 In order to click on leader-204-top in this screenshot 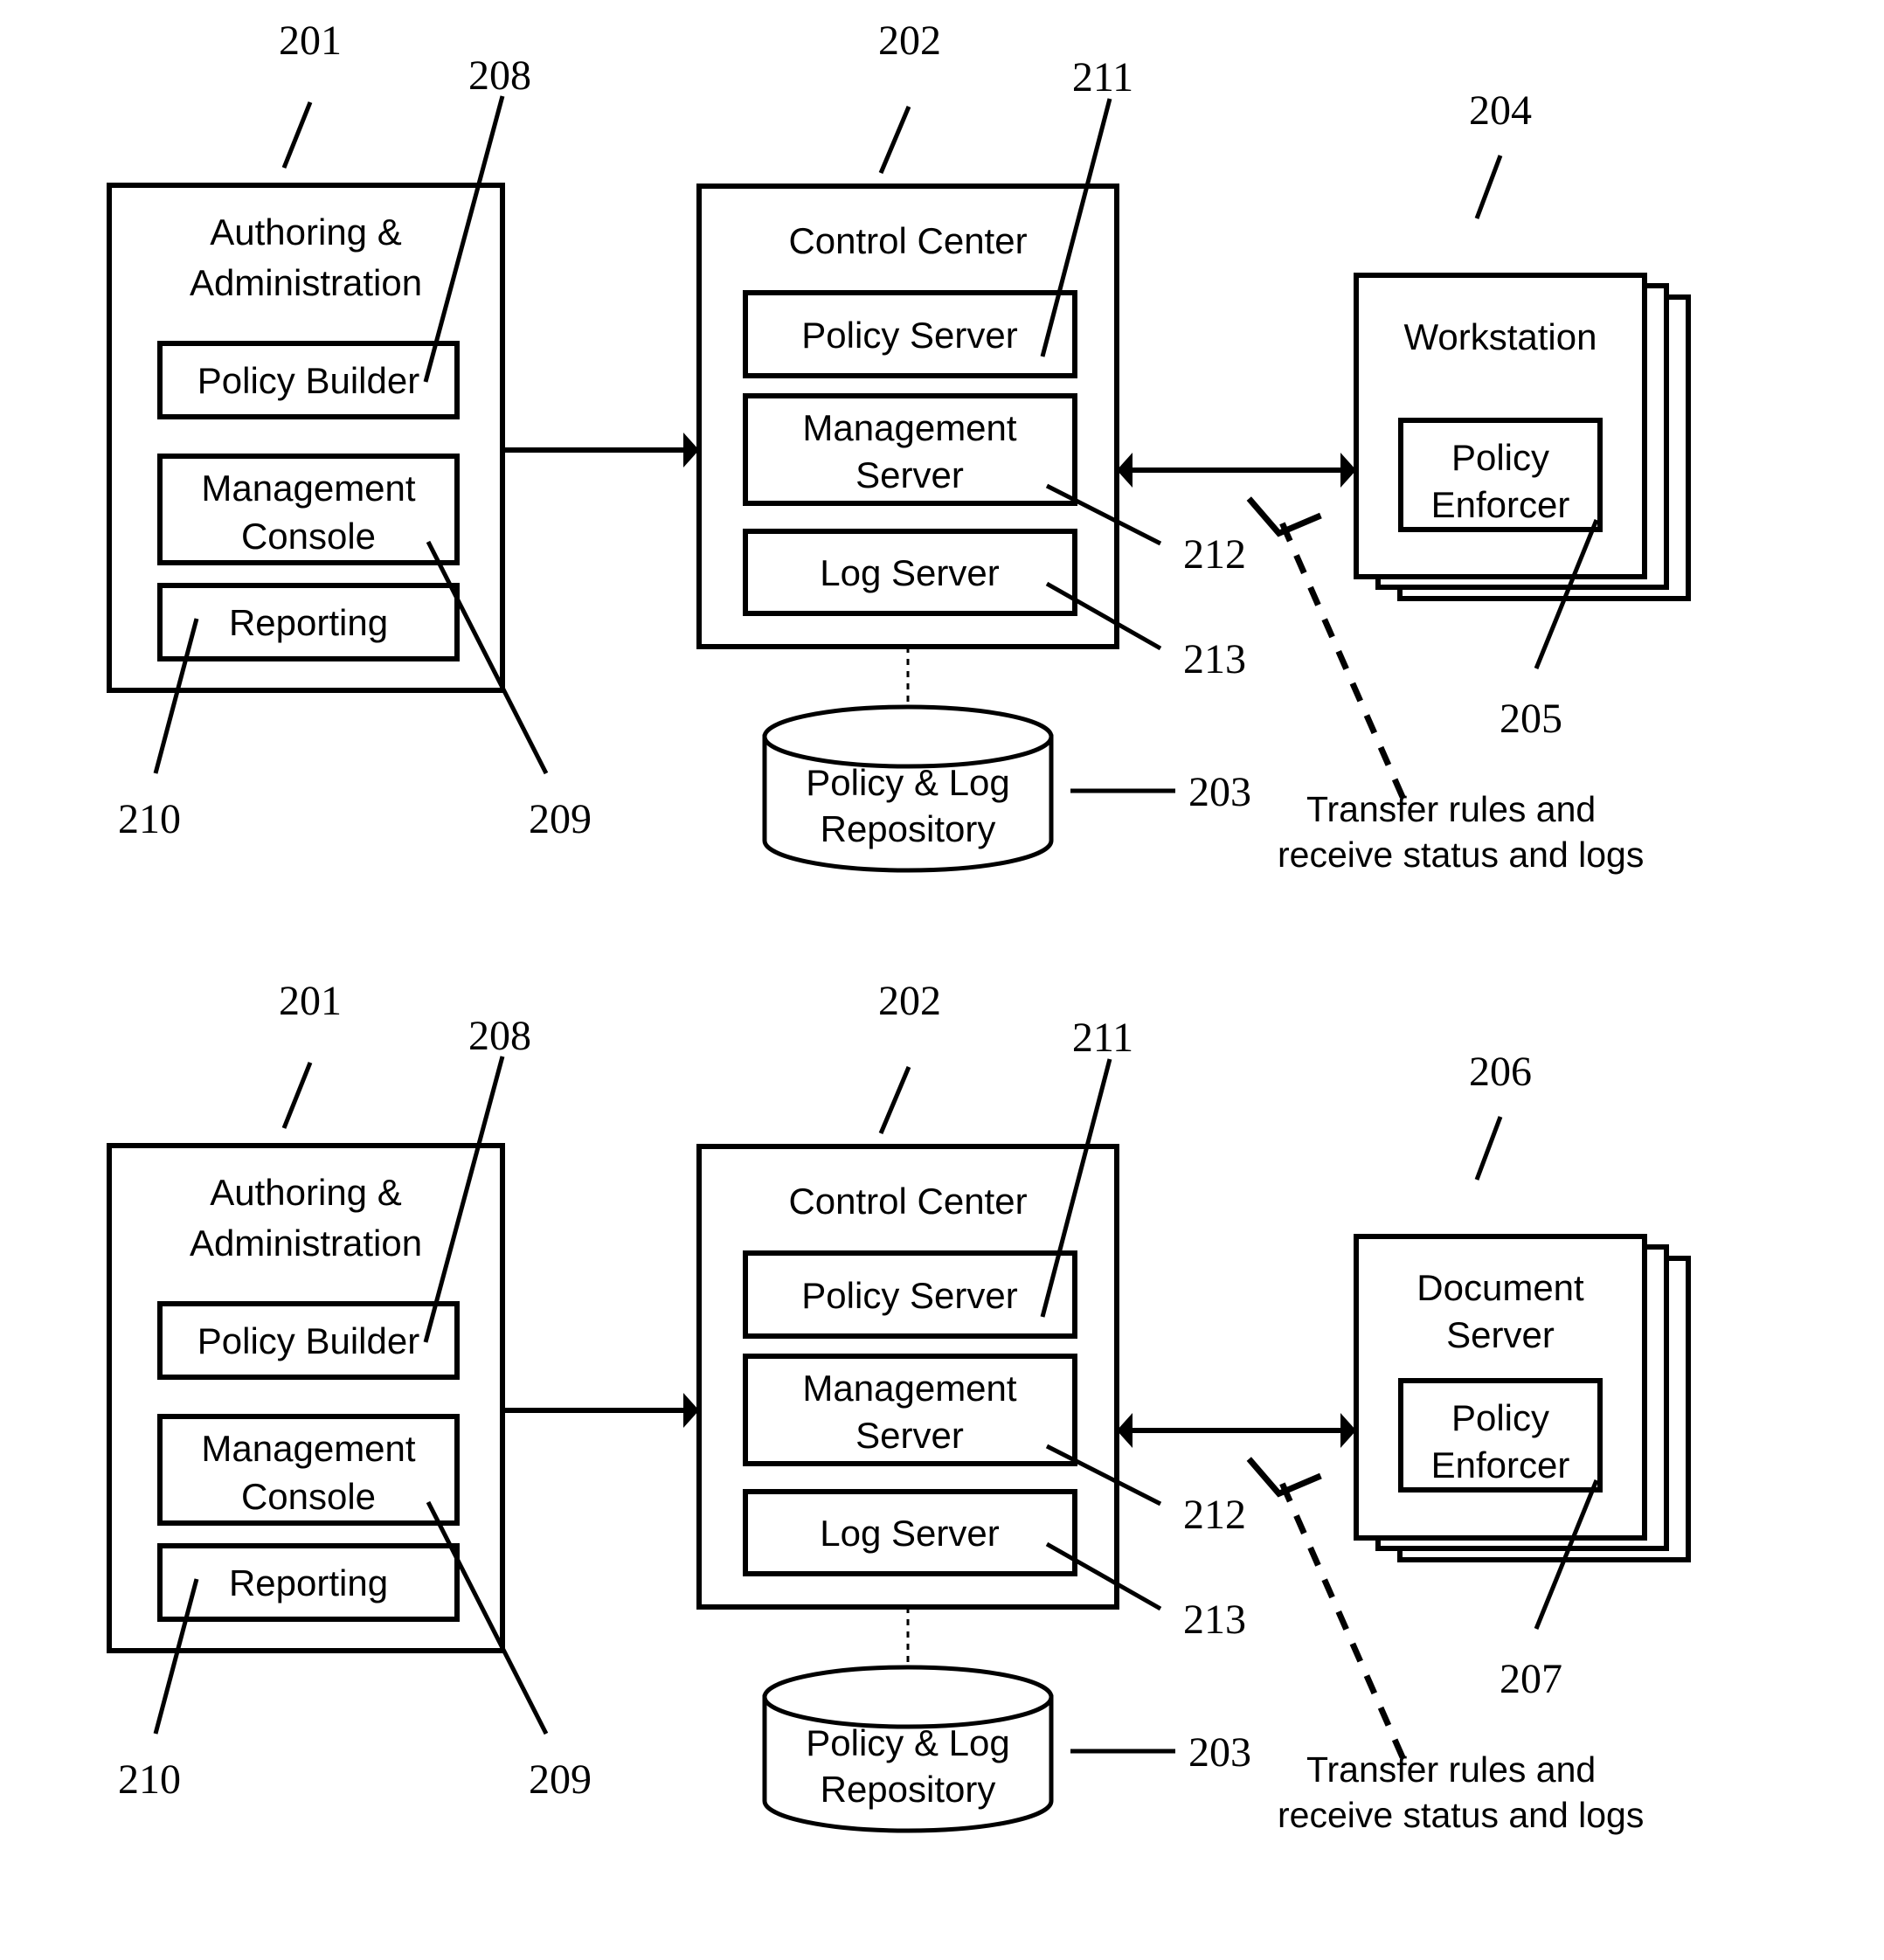, I will do `click(1488, 187)`.